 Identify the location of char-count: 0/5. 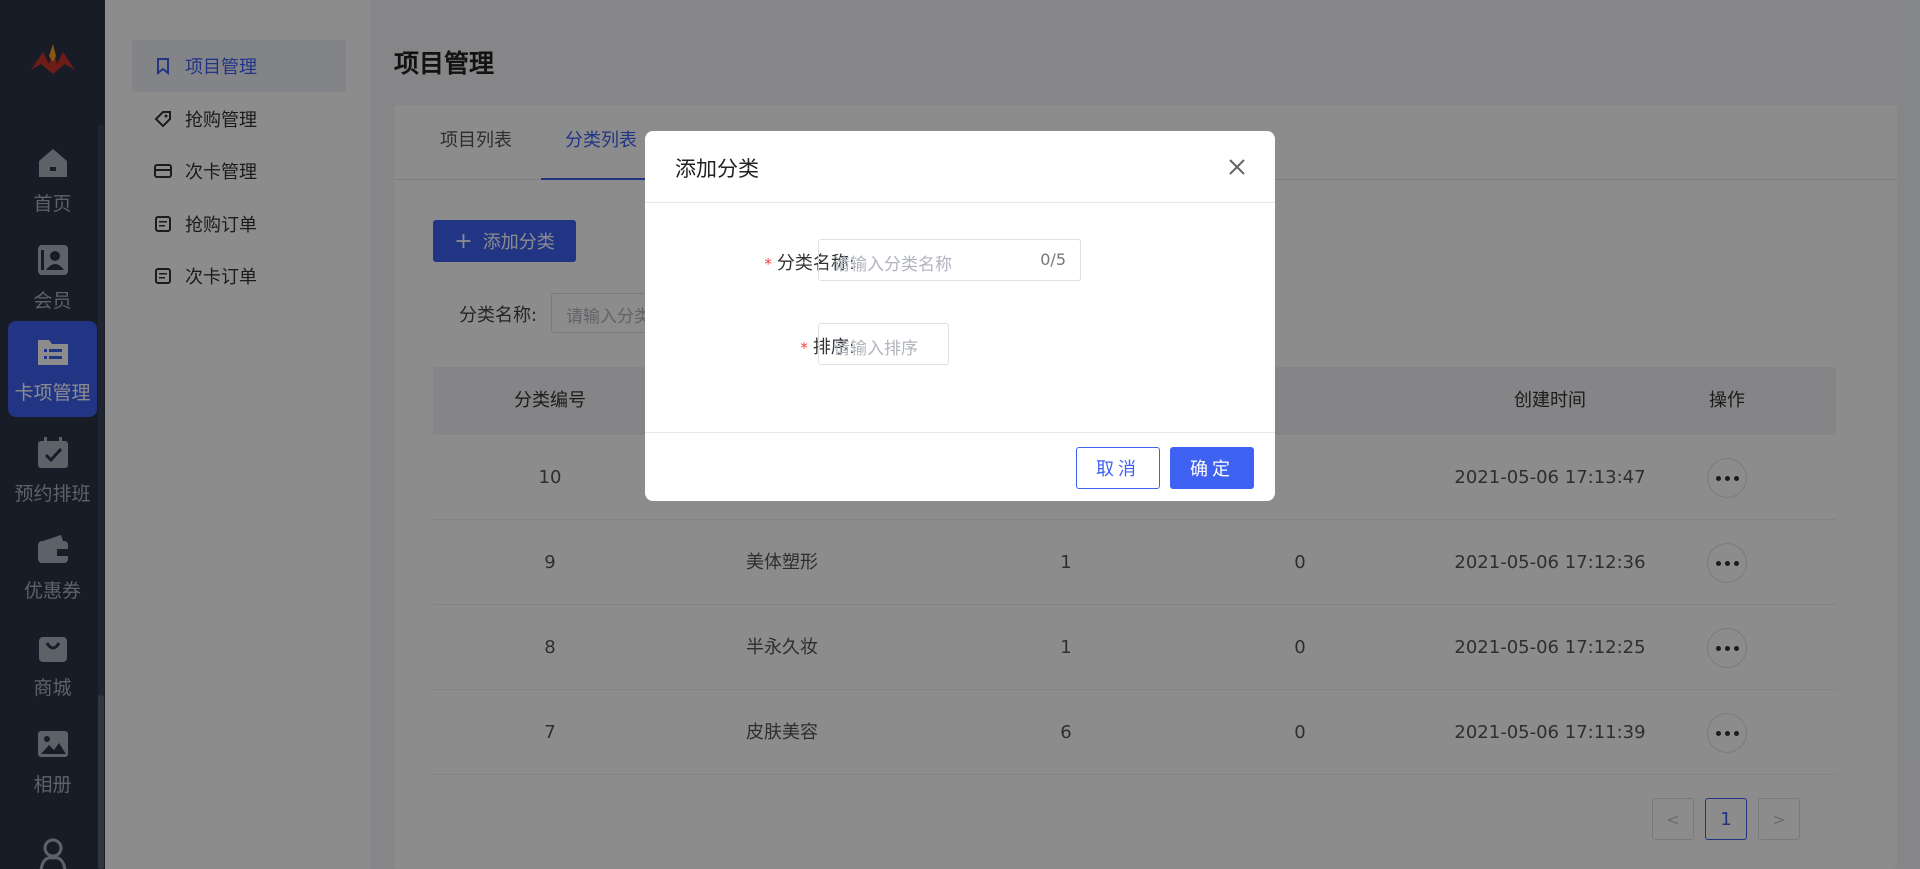
(1053, 259).